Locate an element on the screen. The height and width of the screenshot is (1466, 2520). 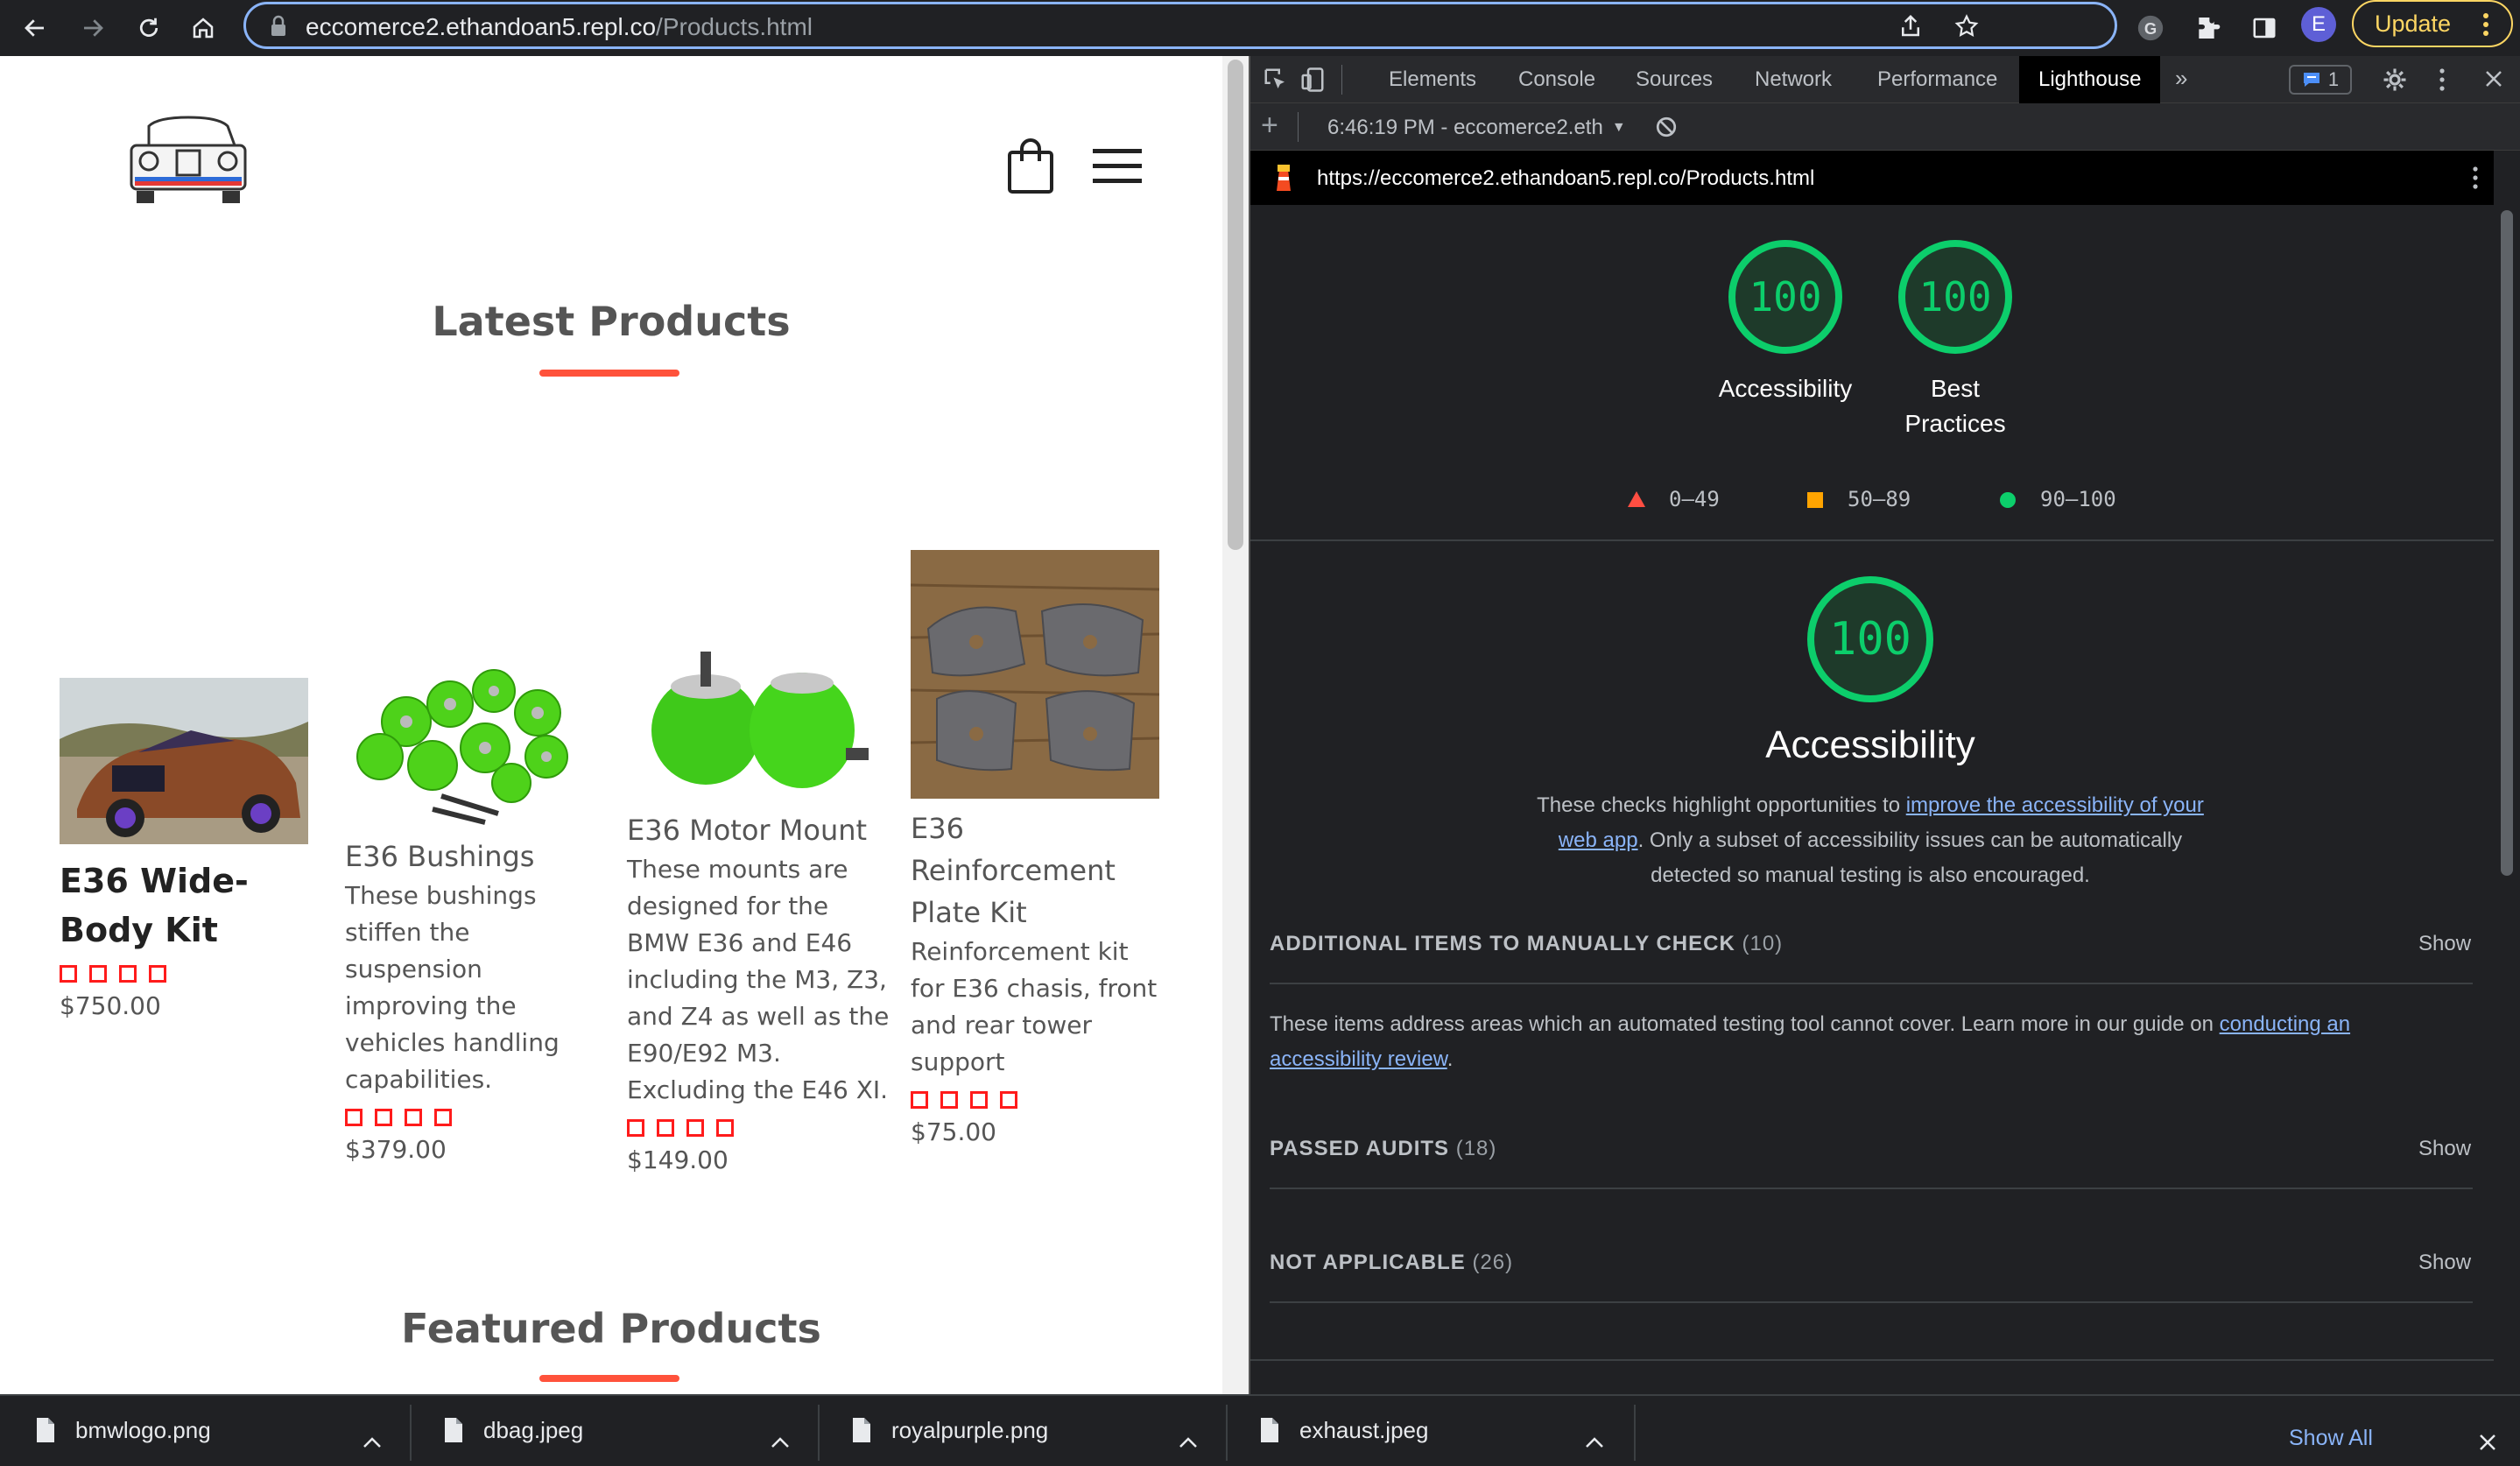
group-title-text: PASSED AUDITS is located at coordinates (1360, 1148).